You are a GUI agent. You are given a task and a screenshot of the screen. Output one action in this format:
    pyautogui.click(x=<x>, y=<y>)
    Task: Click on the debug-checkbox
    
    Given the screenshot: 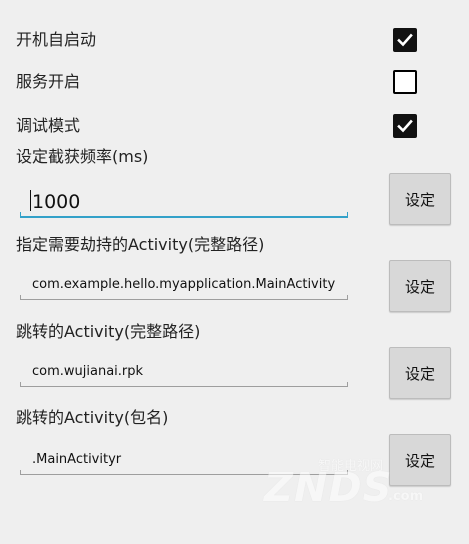 What is the action you would take?
    pyautogui.click(x=405, y=126)
    